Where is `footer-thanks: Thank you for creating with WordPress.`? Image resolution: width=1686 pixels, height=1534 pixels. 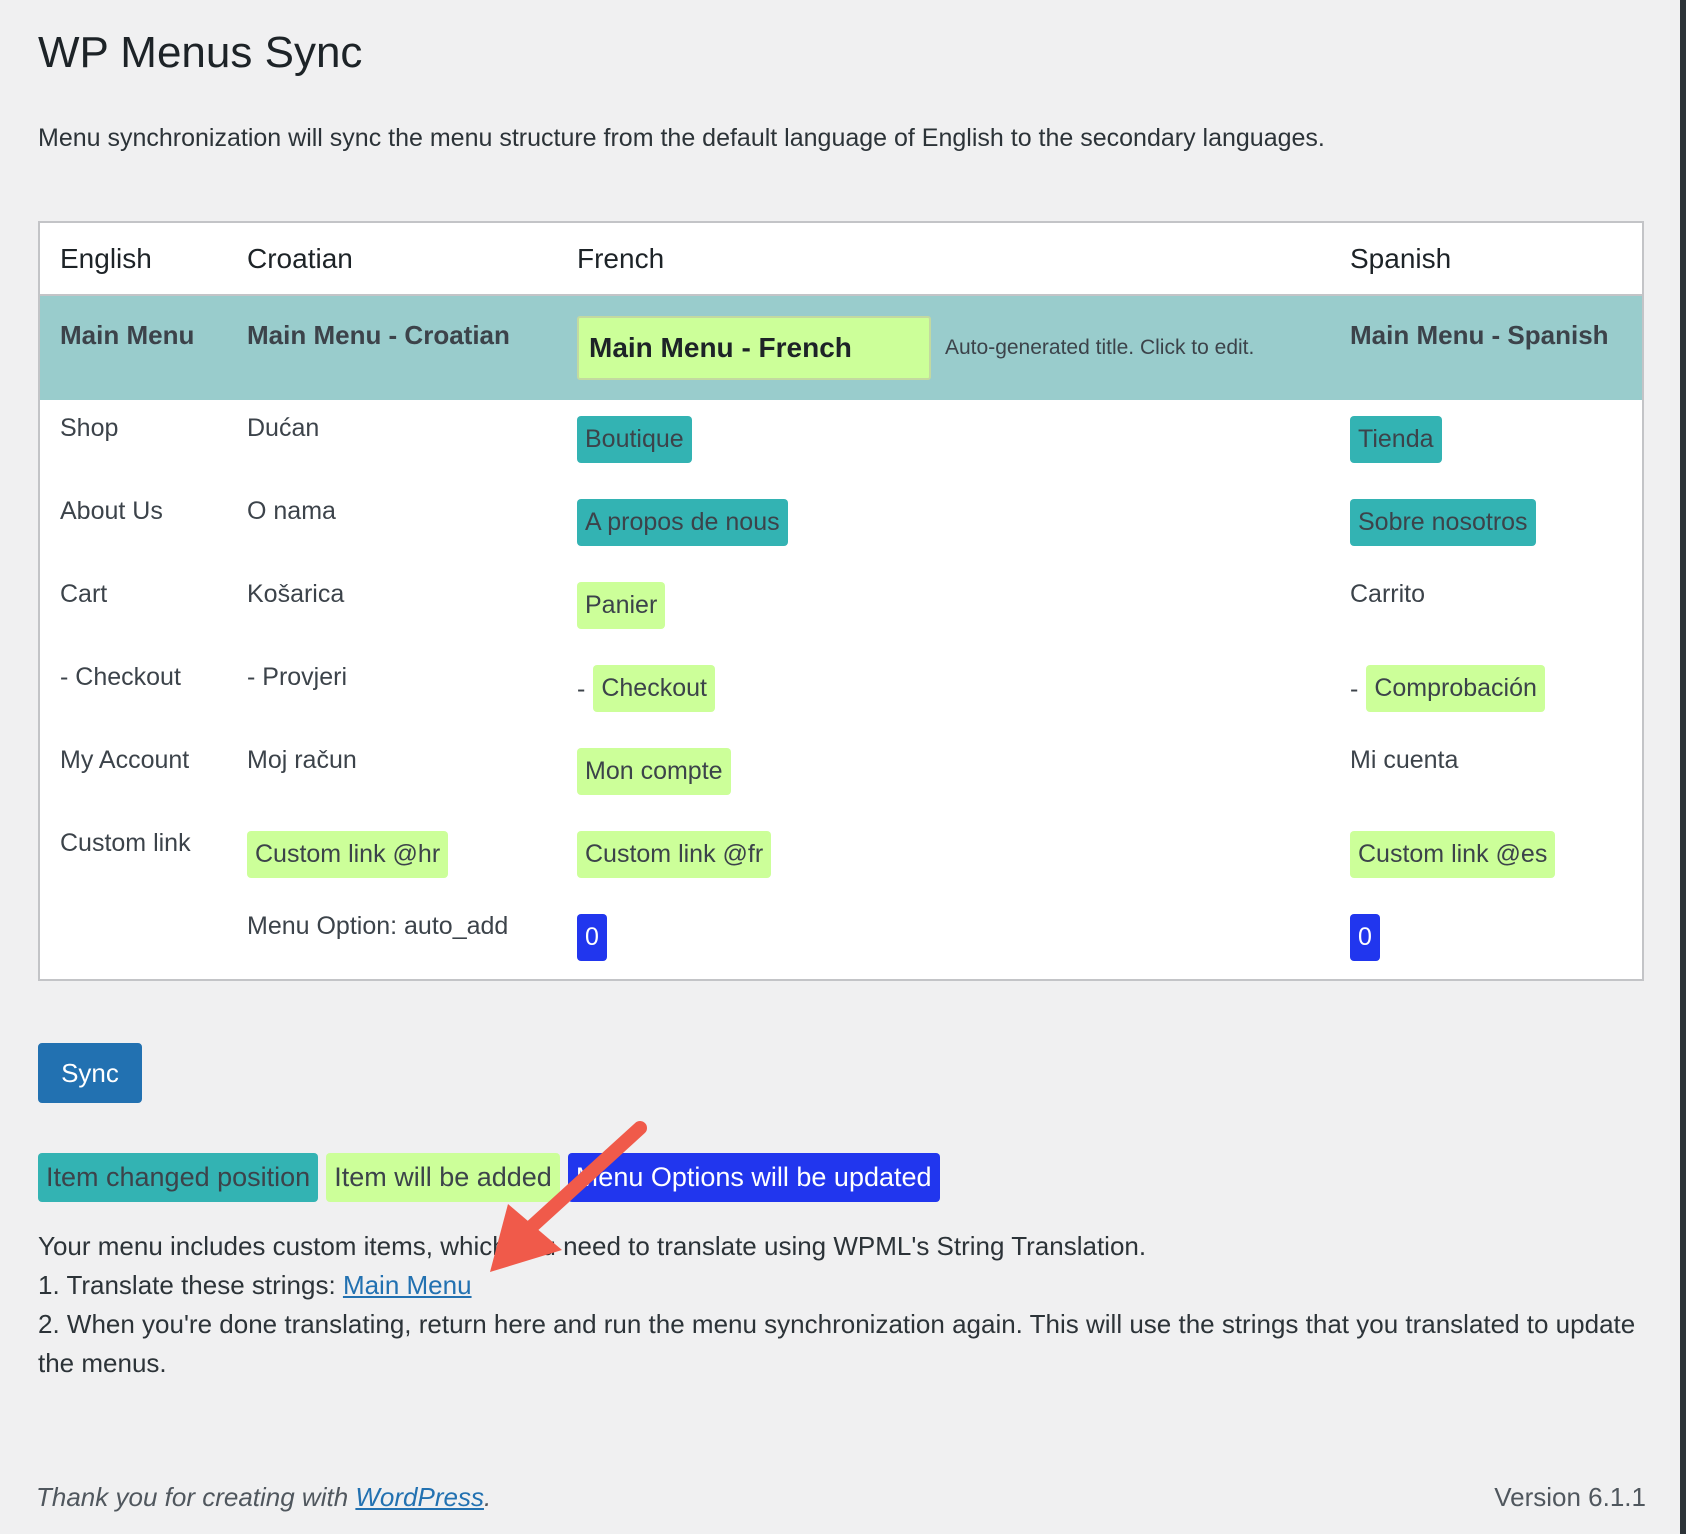
footer-thanks: Thank you for creating with WordPress. is located at coordinates (263, 1497).